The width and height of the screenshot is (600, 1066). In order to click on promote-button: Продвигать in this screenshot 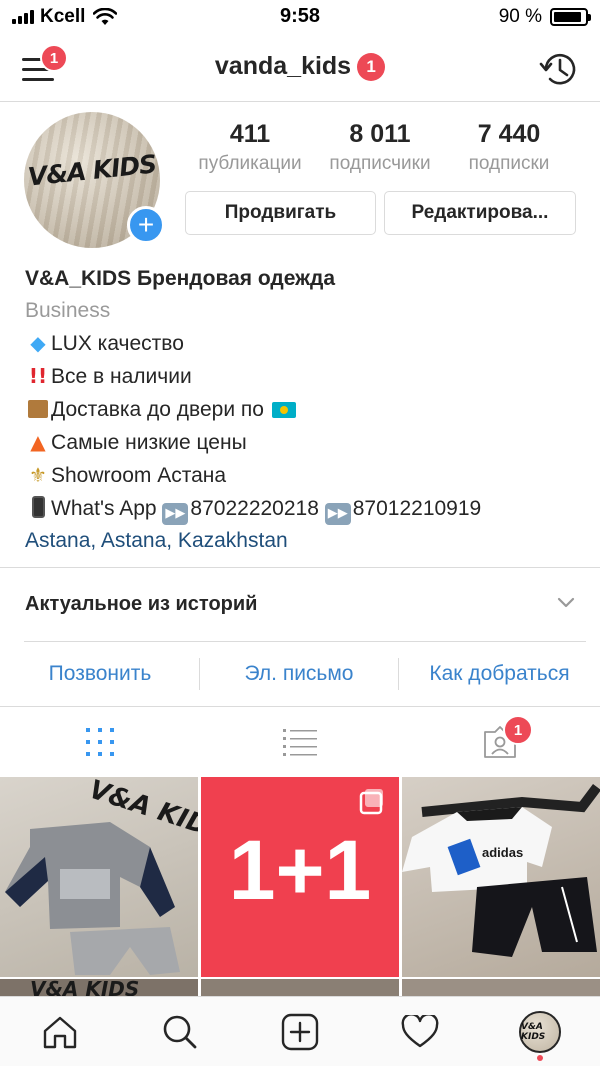, I will do `click(280, 213)`.